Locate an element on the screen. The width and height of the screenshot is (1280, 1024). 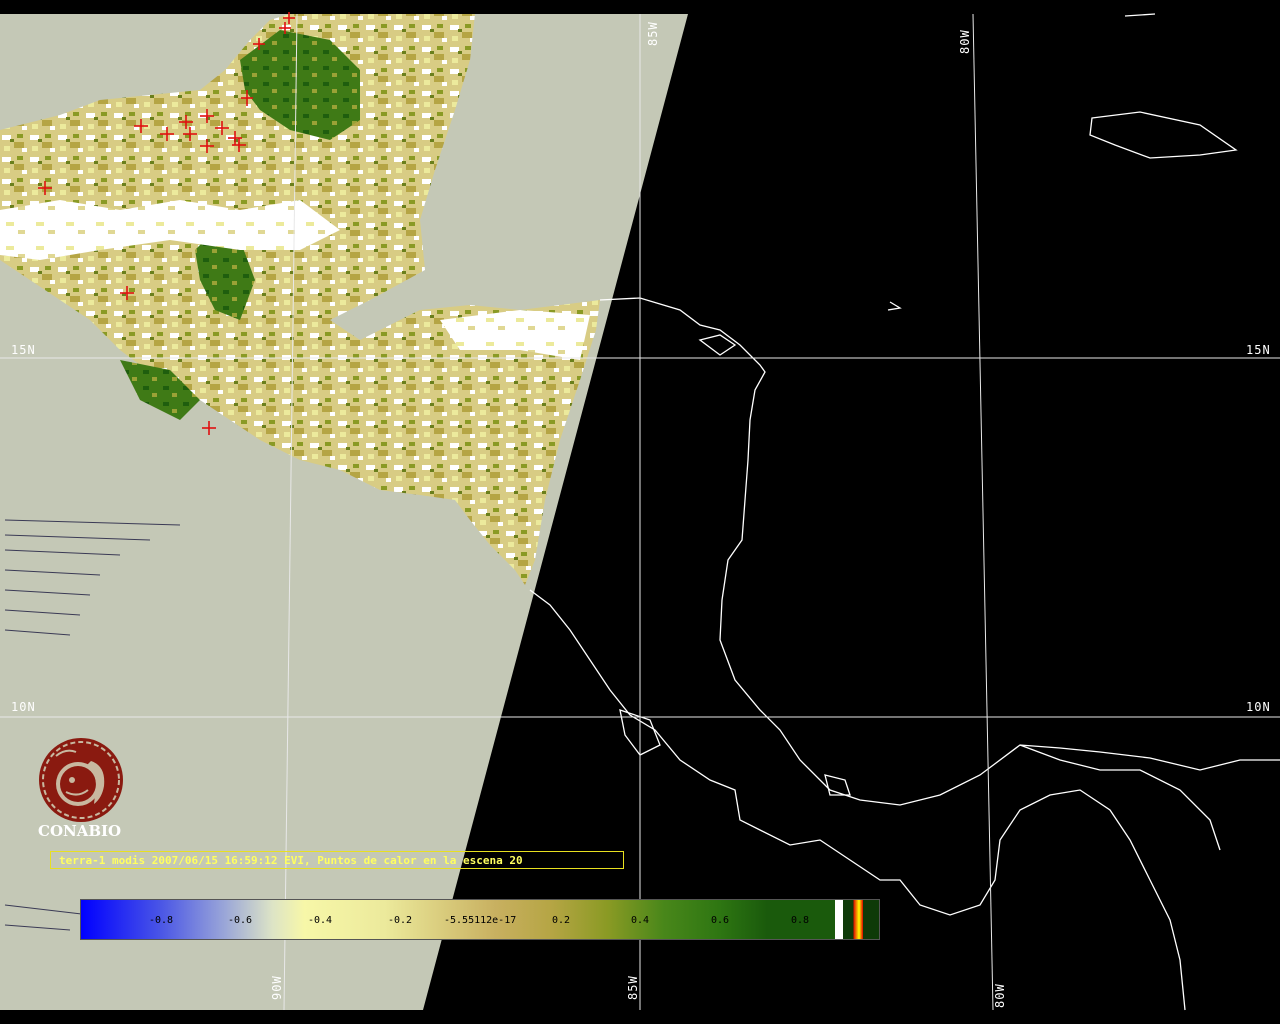
conabio-name: CONABIO is located at coordinates (80, 831).